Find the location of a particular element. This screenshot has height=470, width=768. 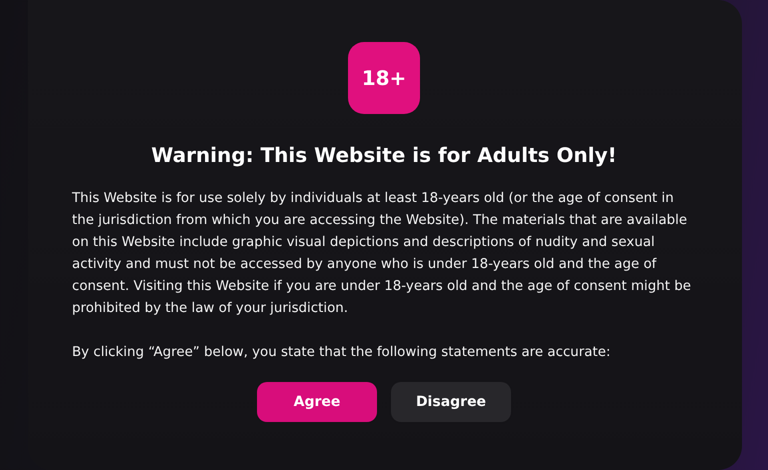

warning-title: Warning: This Website is for Adults Only! is located at coordinates (384, 155).